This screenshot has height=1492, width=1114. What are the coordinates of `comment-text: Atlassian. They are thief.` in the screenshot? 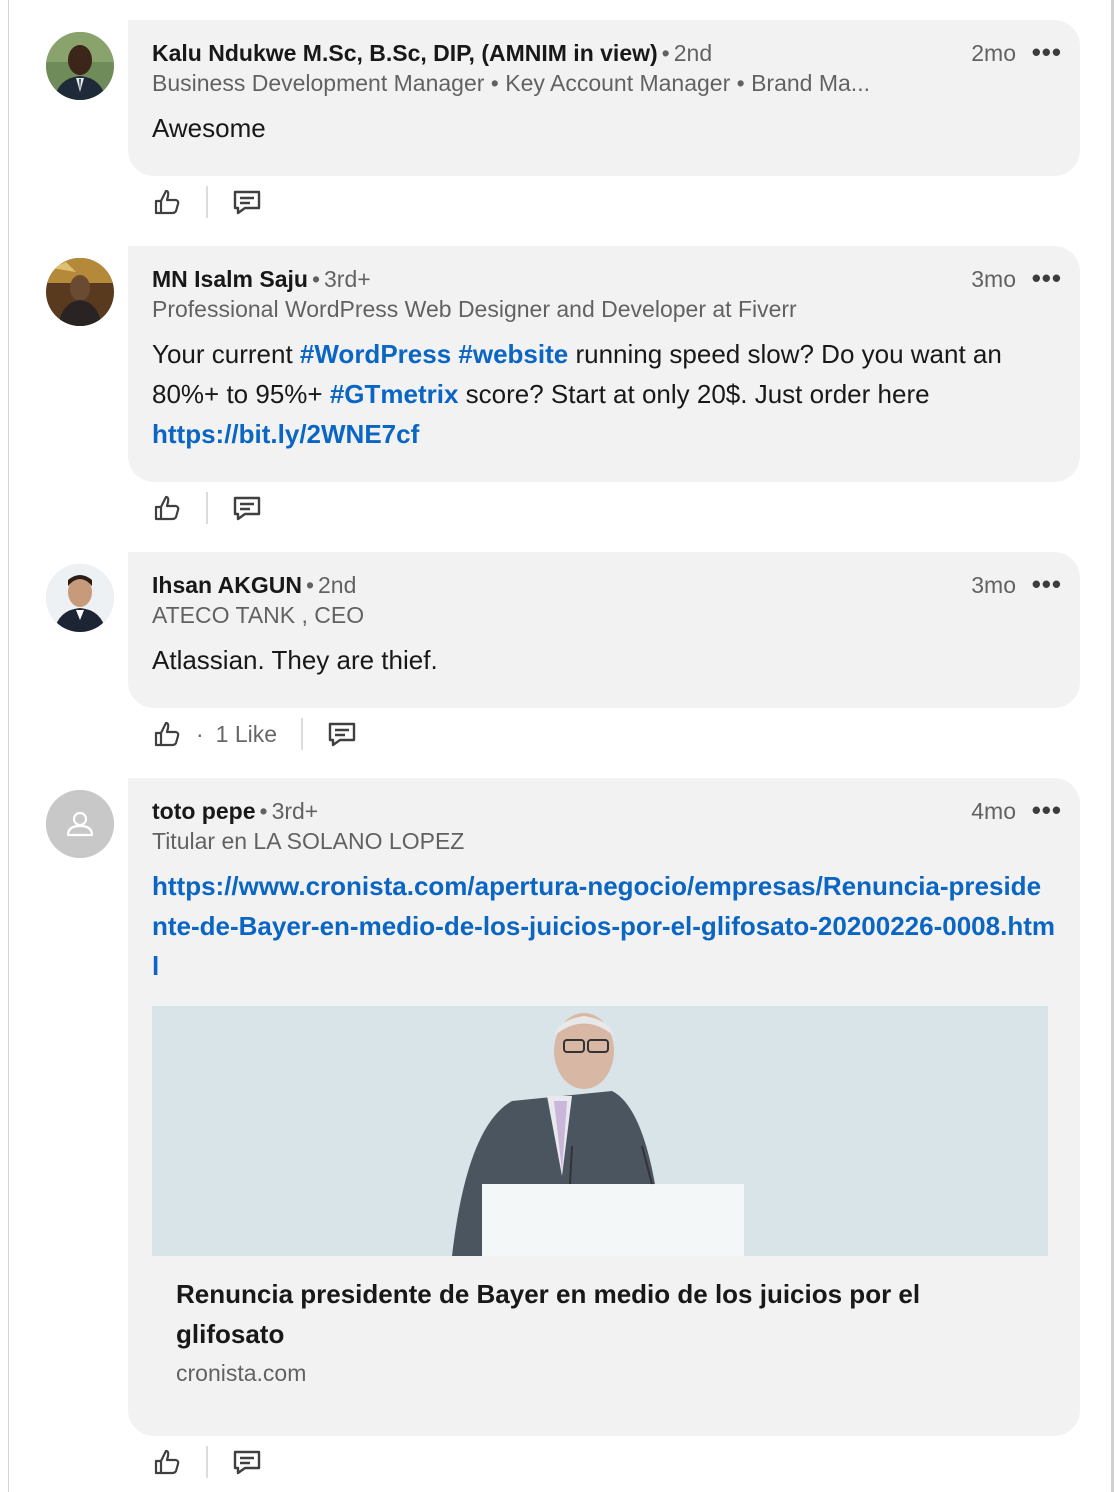 It's located at (295, 660).